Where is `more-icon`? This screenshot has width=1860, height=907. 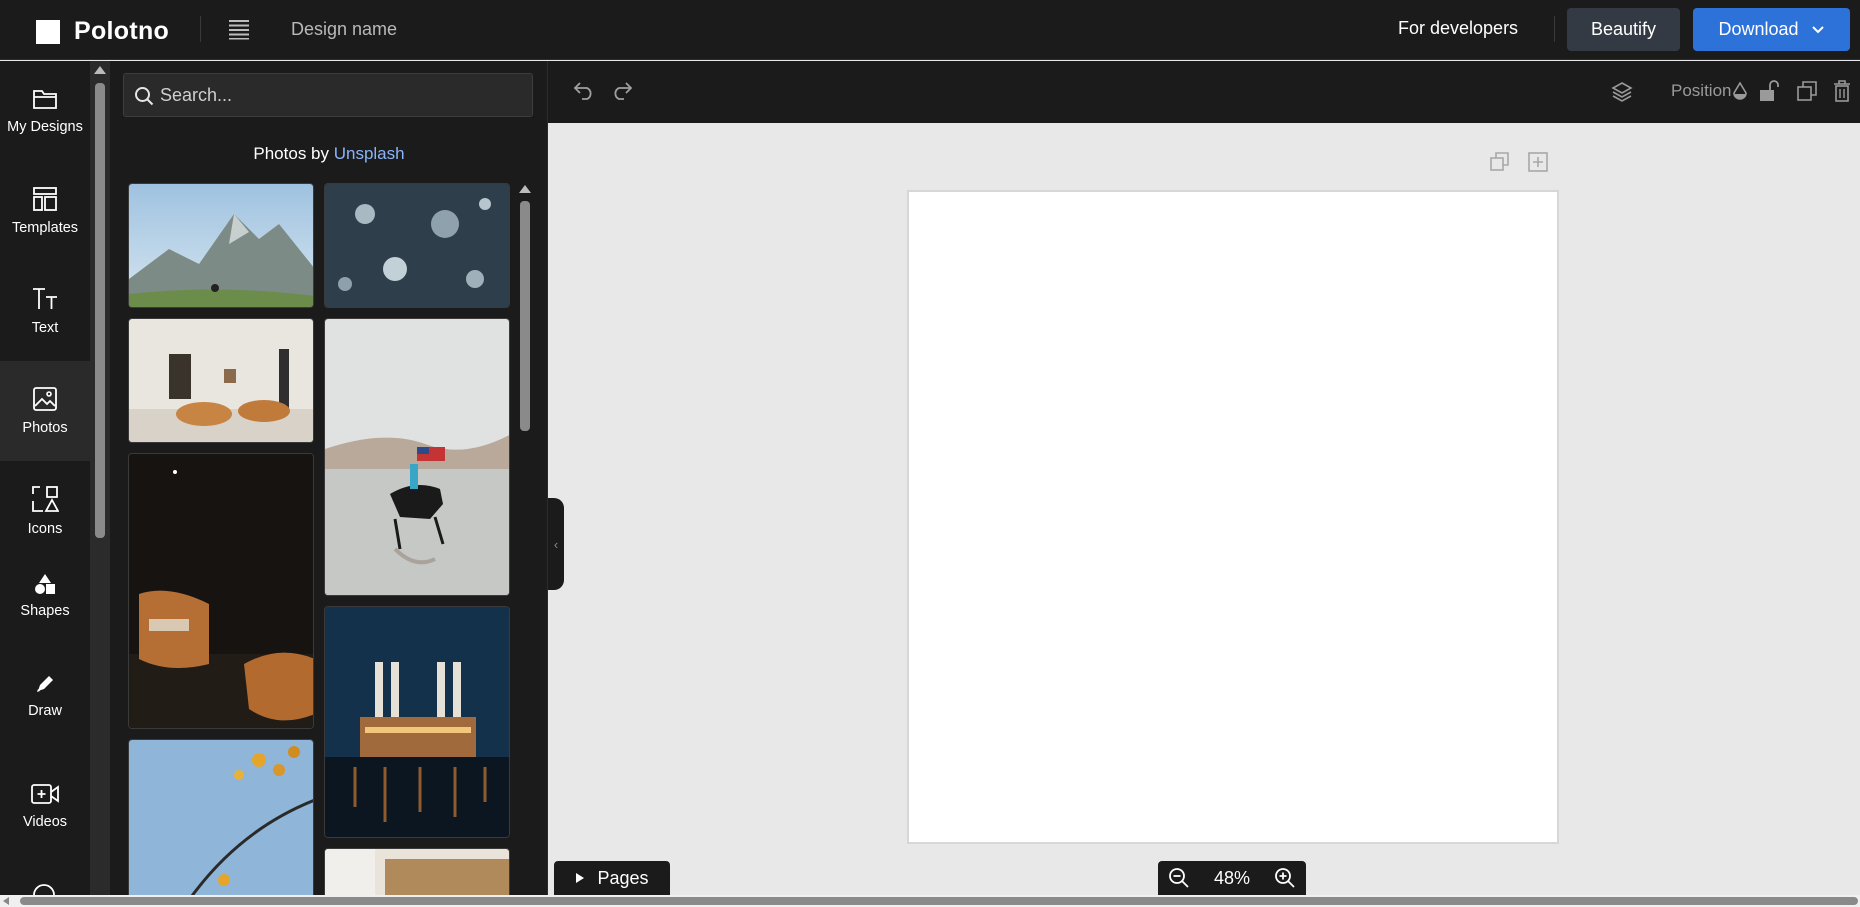
more-icon is located at coordinates (44, 889).